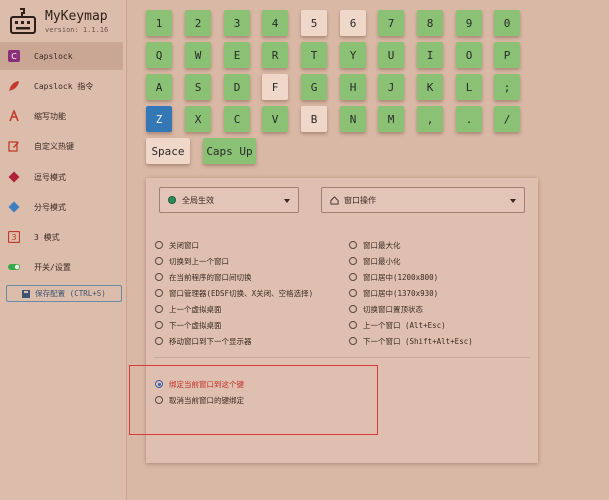 The image size is (609, 500). I want to click on key: K, so click(430, 87).